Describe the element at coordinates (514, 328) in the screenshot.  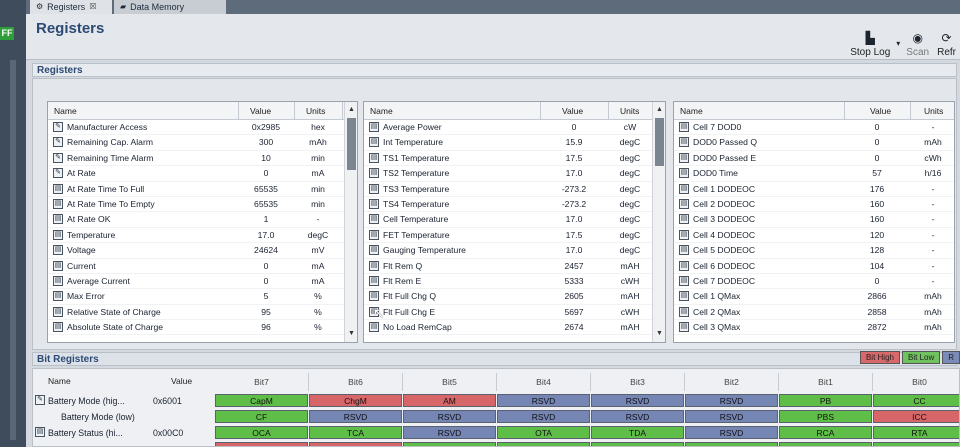
I see `table-row: ▤ No Load RemCap 2674 mAH` at that location.